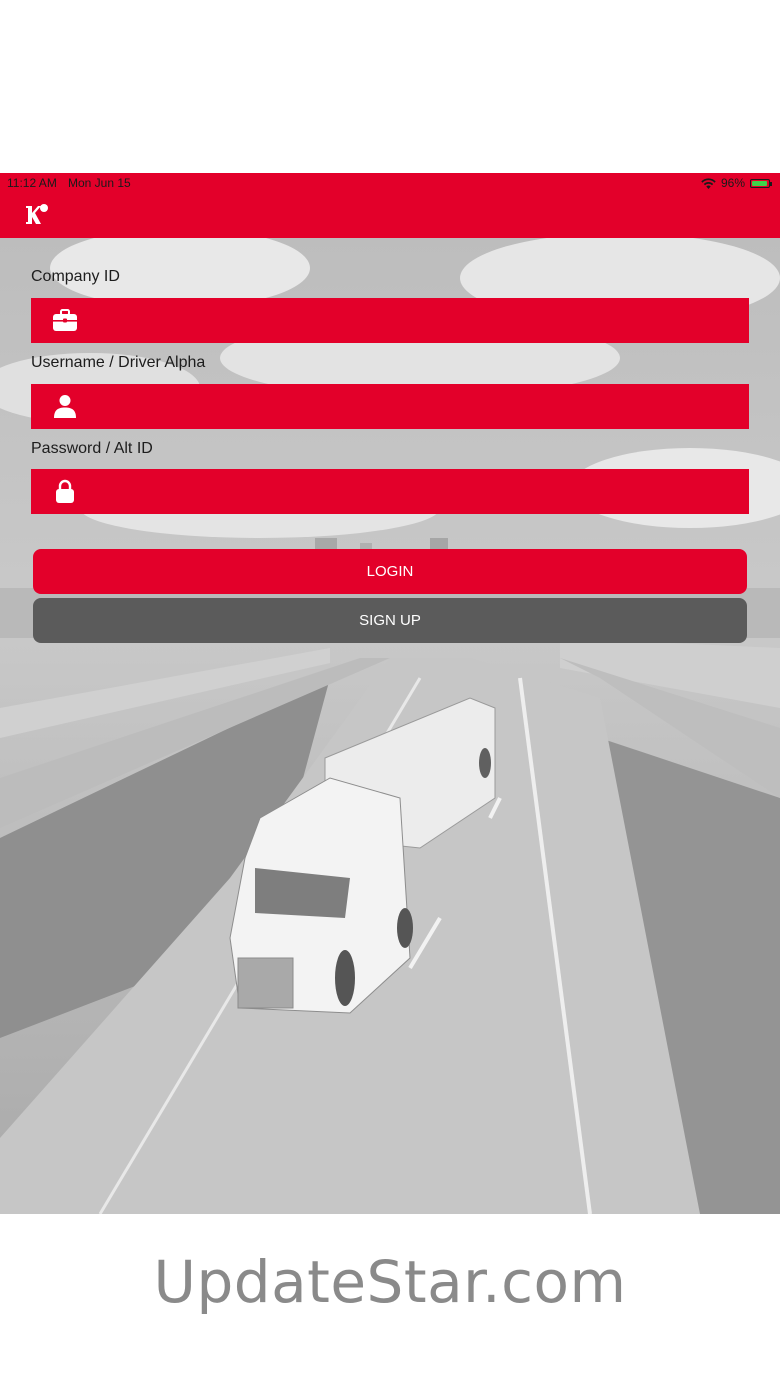 This screenshot has width=780, height=1387. What do you see at coordinates (390, 215) in the screenshot?
I see `nav-bar` at bounding box center [390, 215].